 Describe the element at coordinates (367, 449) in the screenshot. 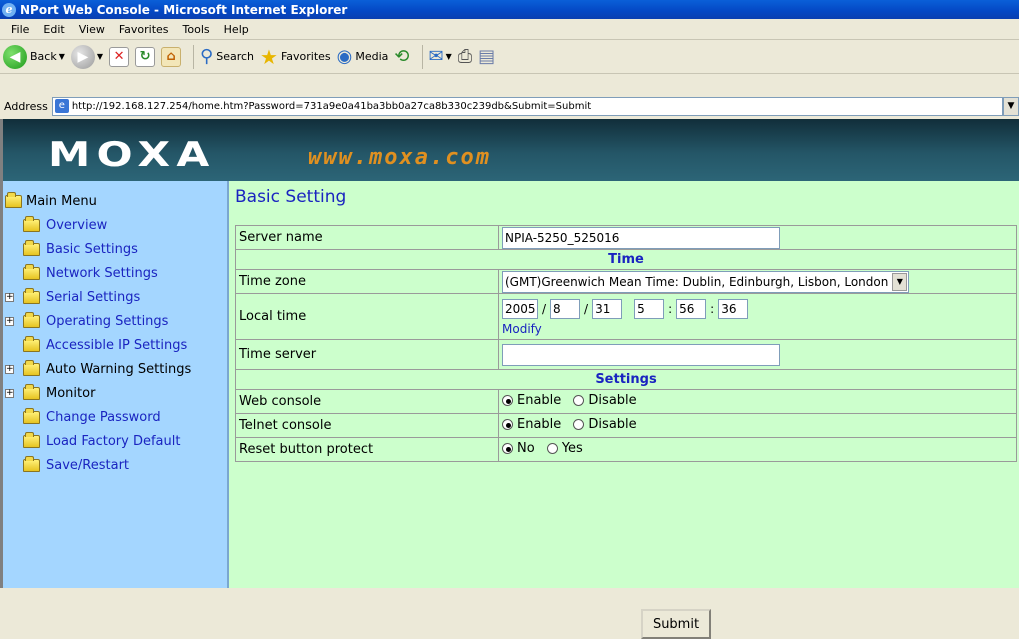

I see `reset-protect-label: Reset button protect` at that location.